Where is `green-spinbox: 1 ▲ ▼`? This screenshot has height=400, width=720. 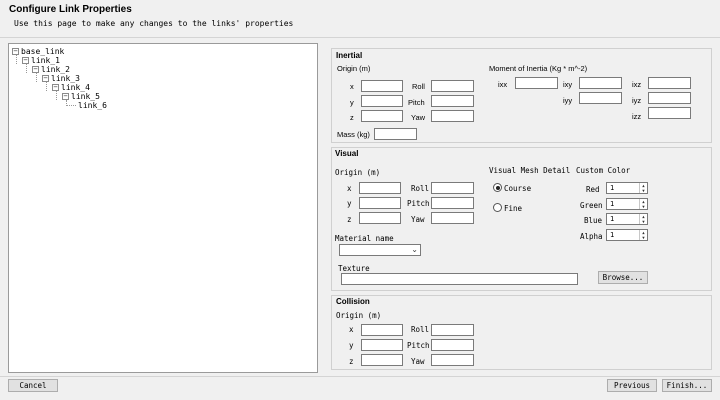 green-spinbox: 1 ▲ ▼ is located at coordinates (627, 204).